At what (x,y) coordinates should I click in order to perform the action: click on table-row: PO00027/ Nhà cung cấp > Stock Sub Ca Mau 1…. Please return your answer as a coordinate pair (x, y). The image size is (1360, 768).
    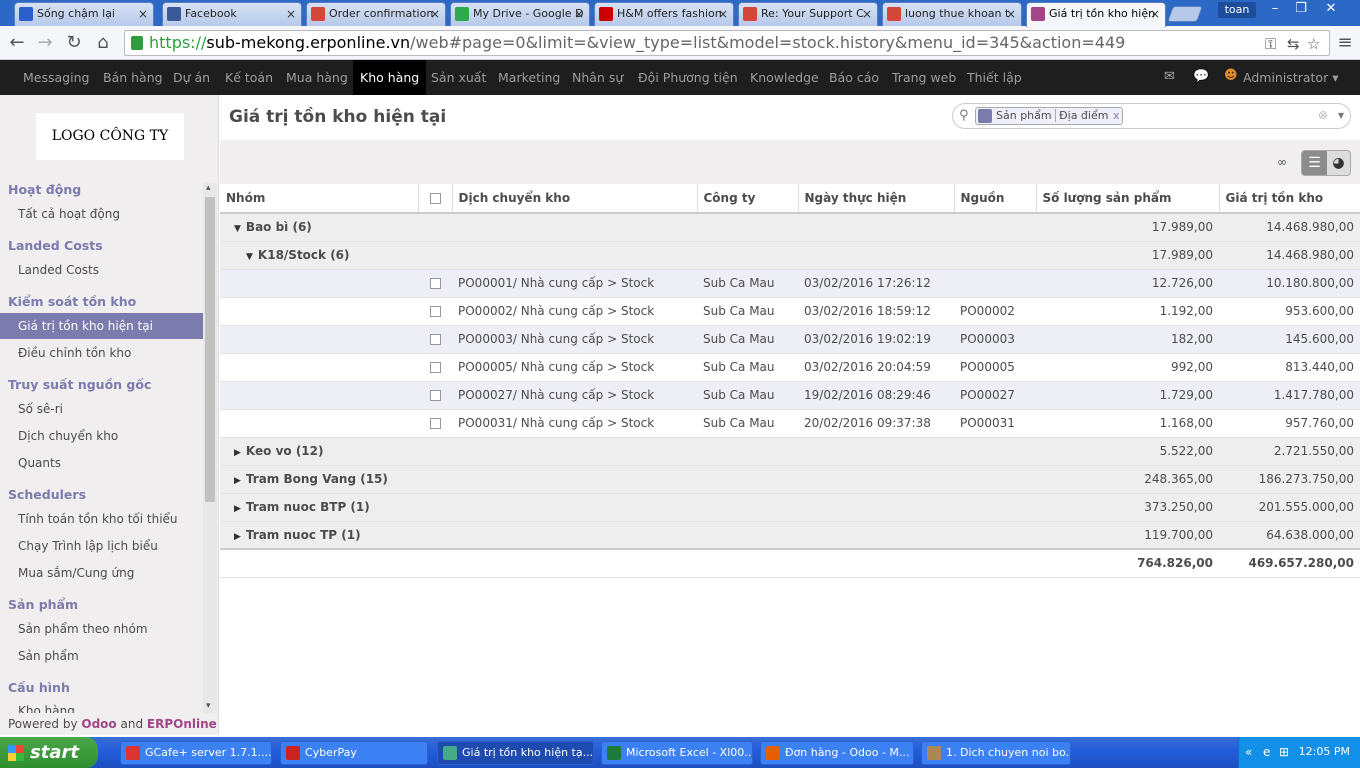
    Looking at the image, I should click on (790, 395).